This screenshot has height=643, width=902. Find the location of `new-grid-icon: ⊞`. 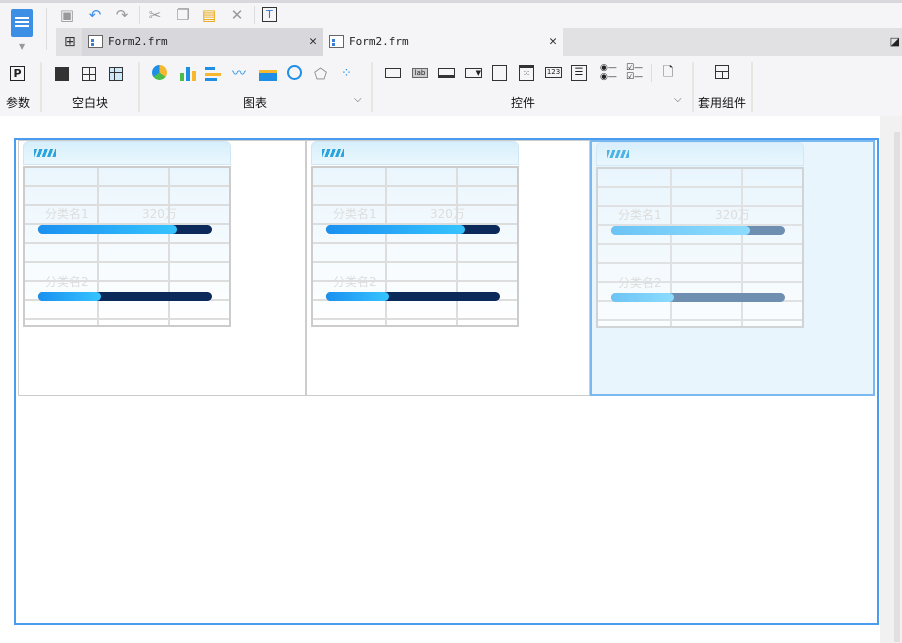

new-grid-icon: ⊞ is located at coordinates (70, 42).